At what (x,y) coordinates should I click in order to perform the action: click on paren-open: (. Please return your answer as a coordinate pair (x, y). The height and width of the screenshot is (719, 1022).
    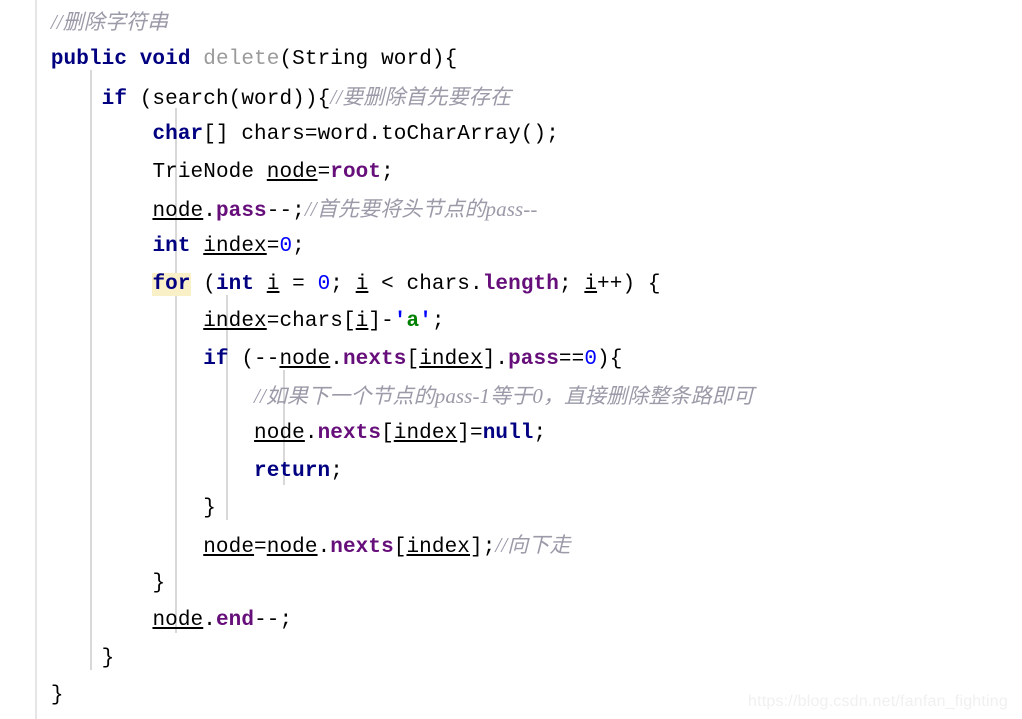
    Looking at the image, I should click on (203, 284).